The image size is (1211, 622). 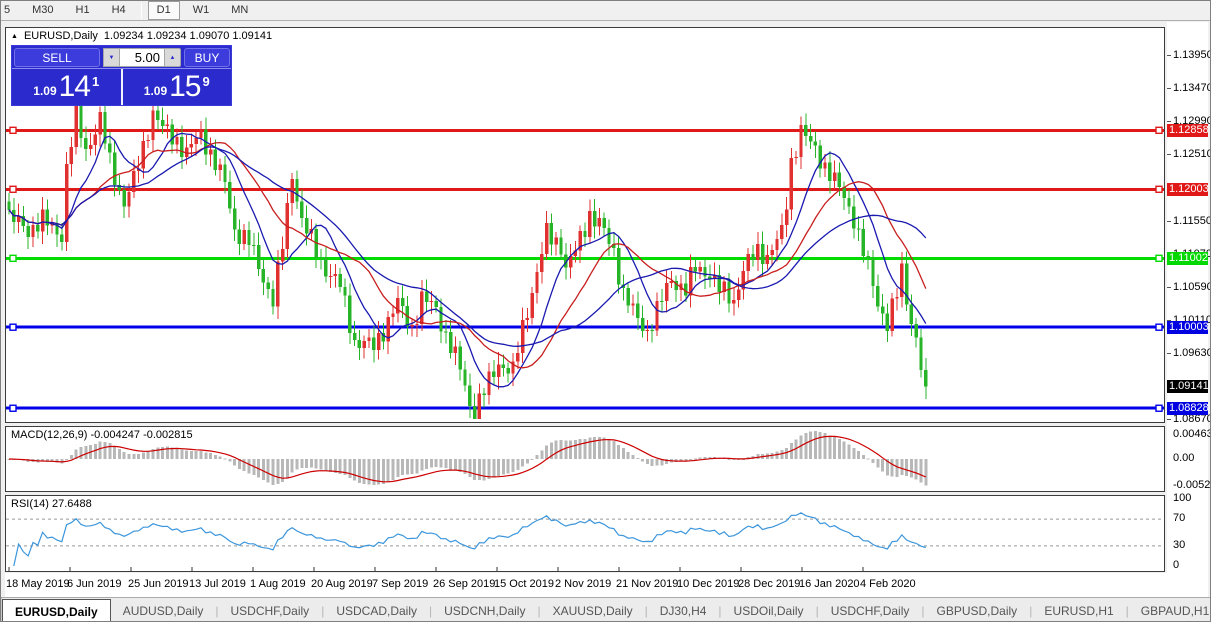 What do you see at coordinates (1187, 258) in the screenshot?
I see `price-level-badge: 1.11002` at bounding box center [1187, 258].